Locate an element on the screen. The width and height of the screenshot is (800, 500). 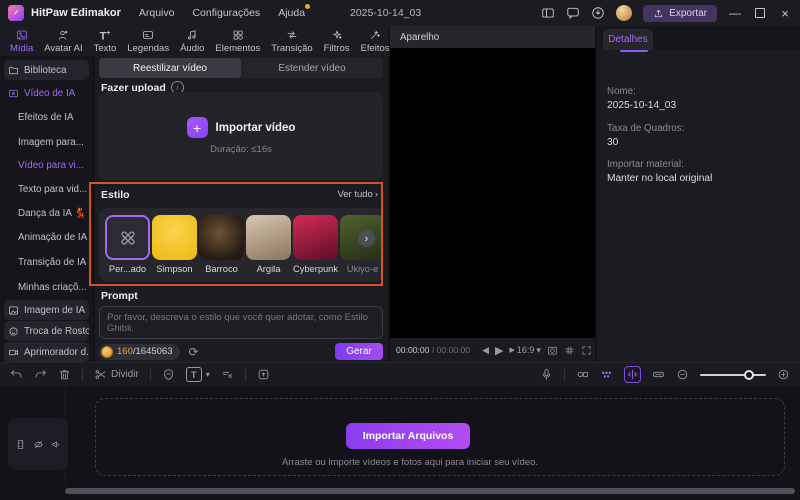
sidebar-item-animacao-de-ia: Animação de IA is located at coordinates (53, 237).